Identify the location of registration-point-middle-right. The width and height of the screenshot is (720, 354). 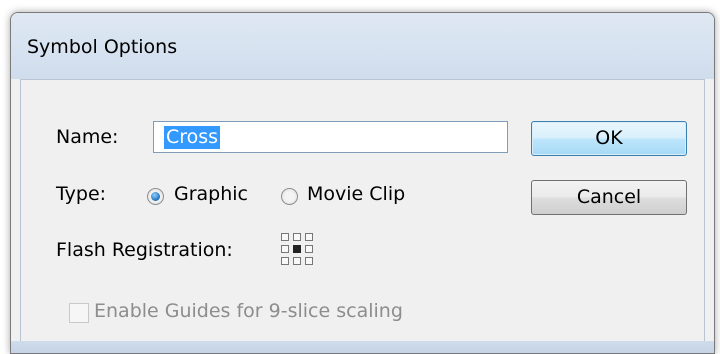
(309, 249).